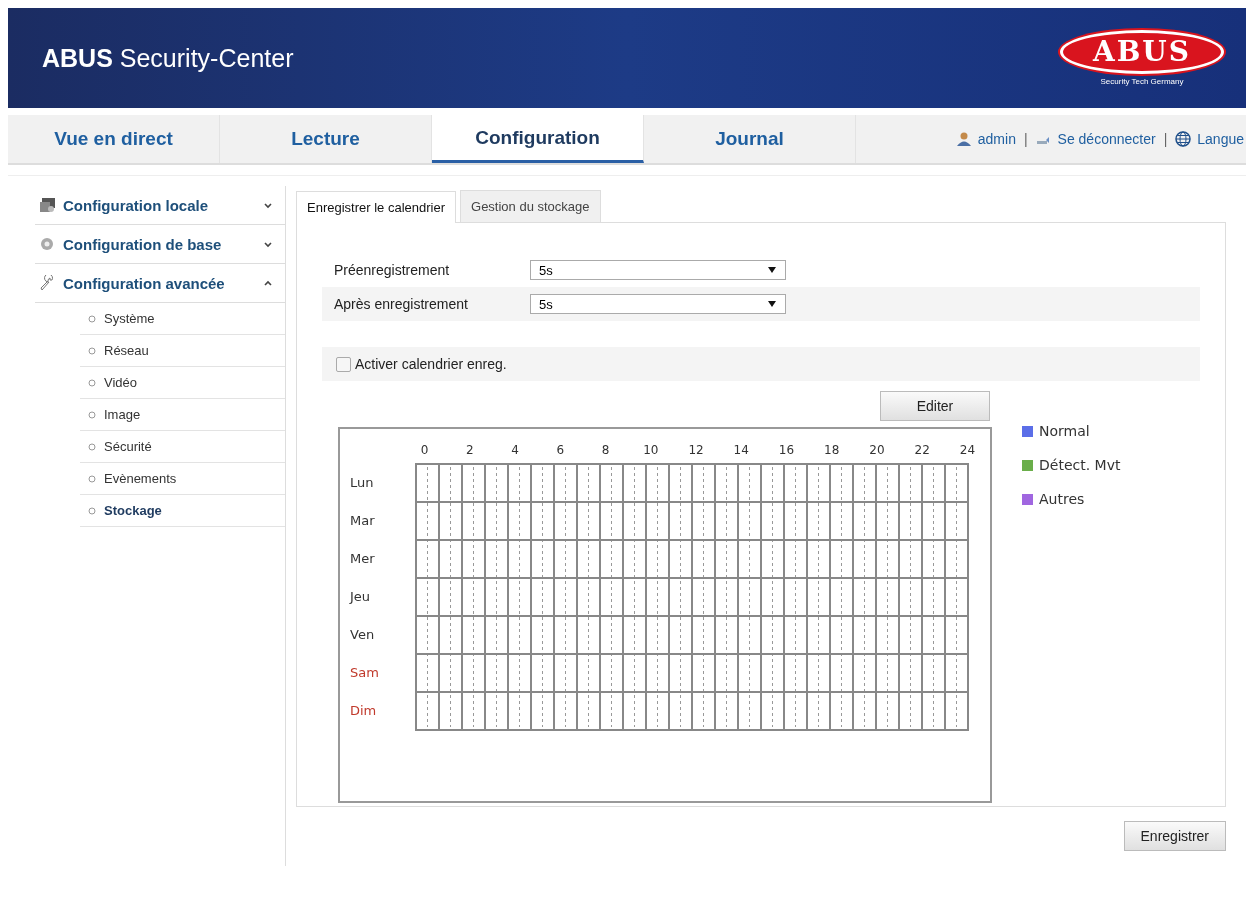 This screenshot has width=1254, height=898. Describe the element at coordinates (47, 244) in the screenshot. I see `gear-icon` at that location.